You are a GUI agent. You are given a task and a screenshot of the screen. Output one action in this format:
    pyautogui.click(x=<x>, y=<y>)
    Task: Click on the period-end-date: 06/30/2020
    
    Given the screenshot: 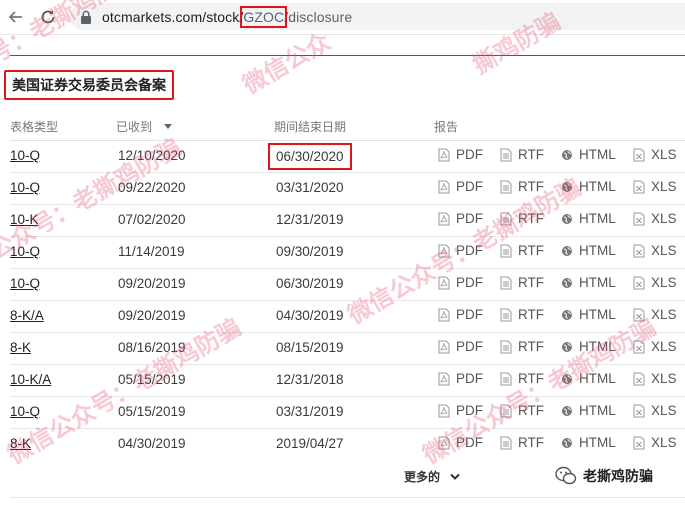 What is the action you would take?
    pyautogui.click(x=310, y=156)
    